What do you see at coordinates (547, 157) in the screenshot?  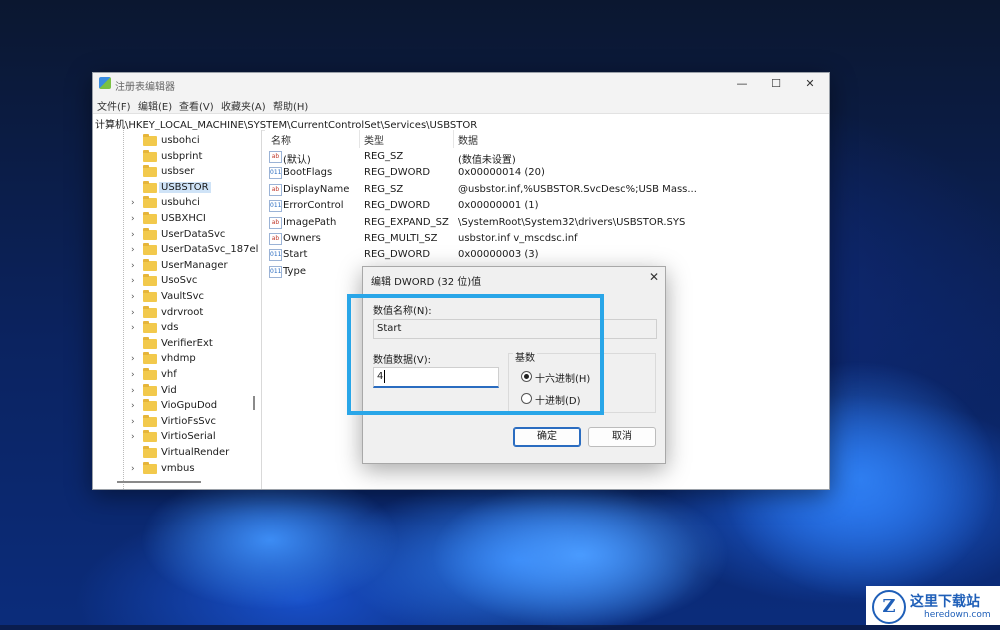 I see `value-row: ab (默认) REG_SZ (数值未设置)` at bounding box center [547, 157].